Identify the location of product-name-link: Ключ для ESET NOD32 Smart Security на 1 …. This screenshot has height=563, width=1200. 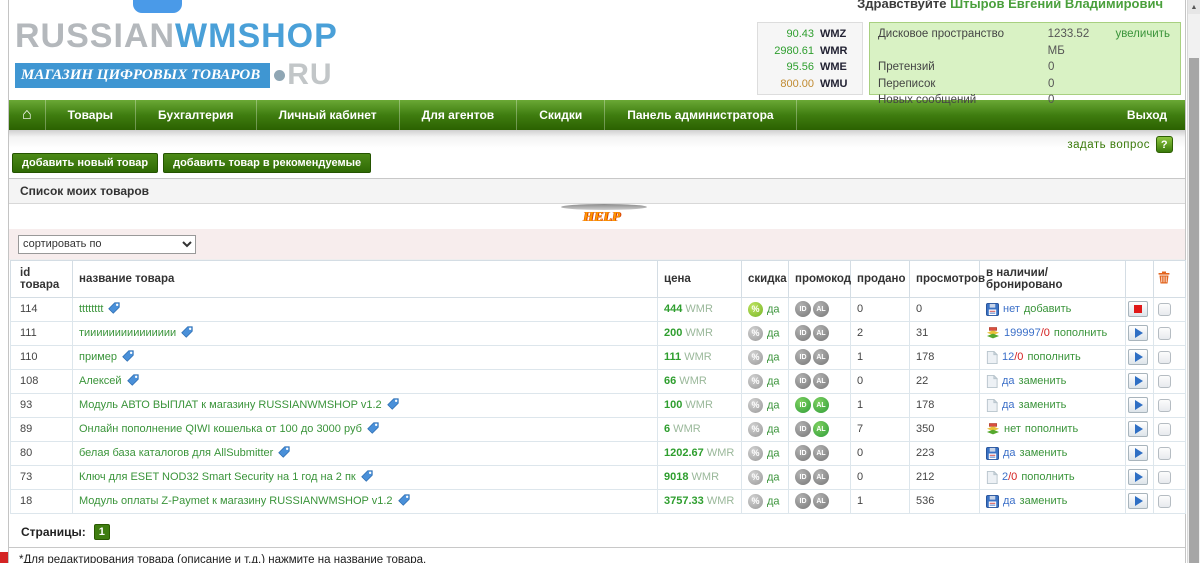
(217, 477).